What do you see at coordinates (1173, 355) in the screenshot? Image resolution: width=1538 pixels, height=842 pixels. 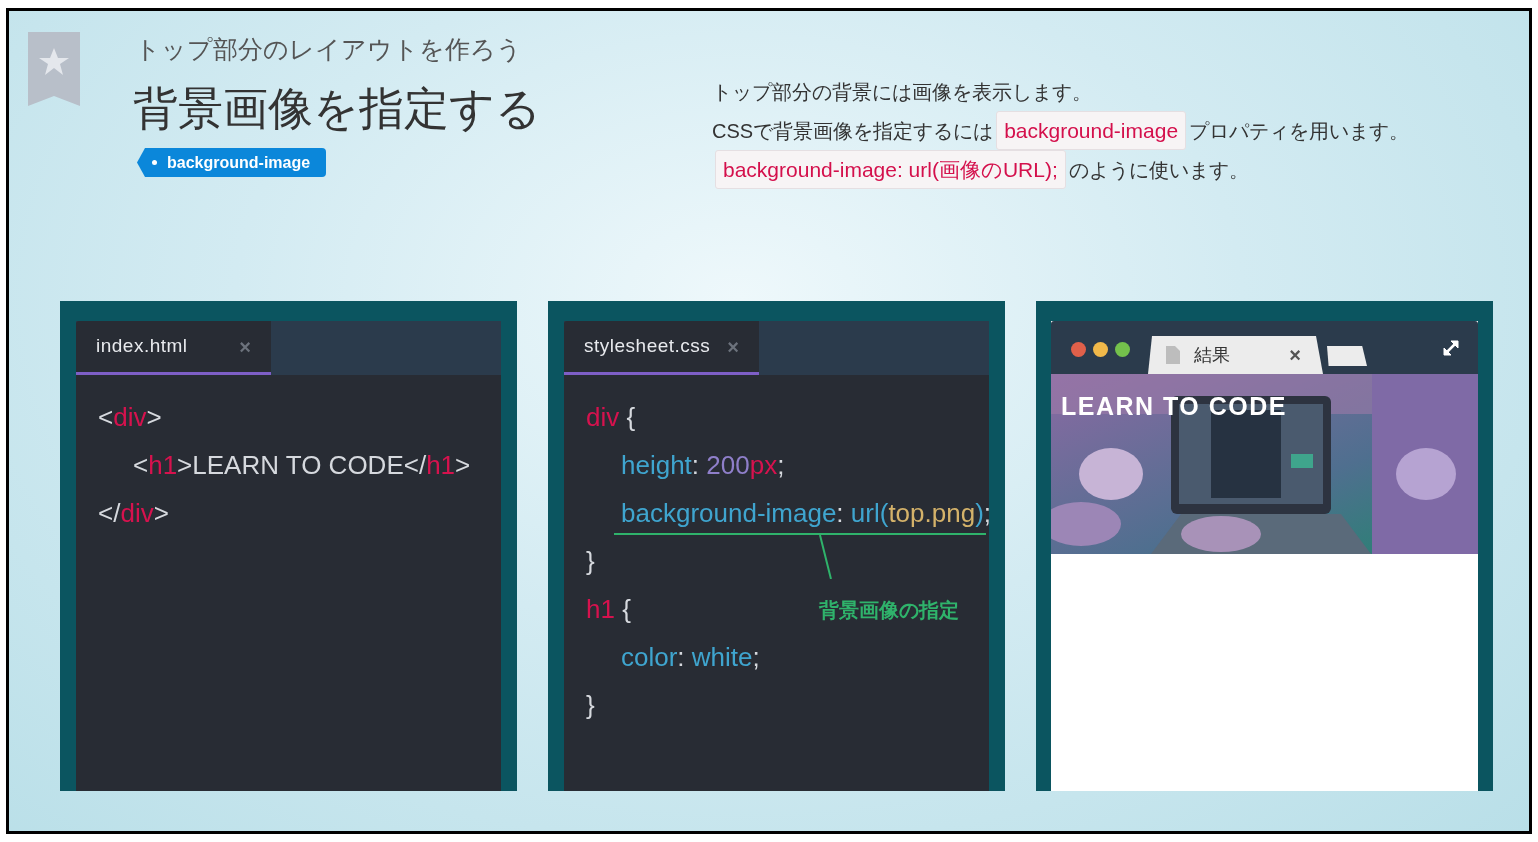 I see `document-icon` at bounding box center [1173, 355].